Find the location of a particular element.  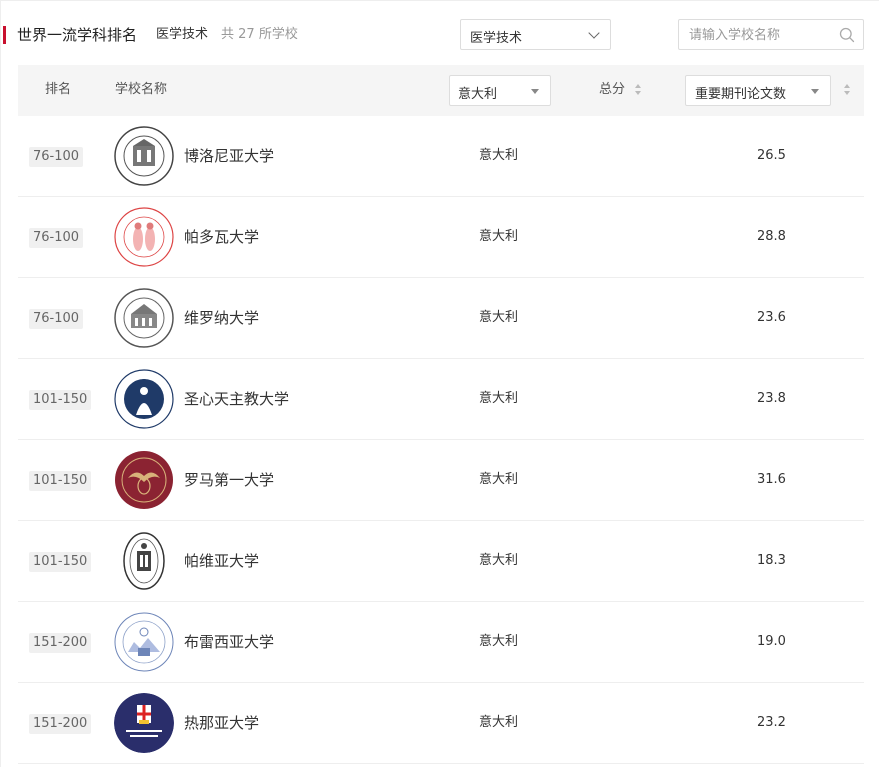

score-cell: 28.8 is located at coordinates (771, 236).